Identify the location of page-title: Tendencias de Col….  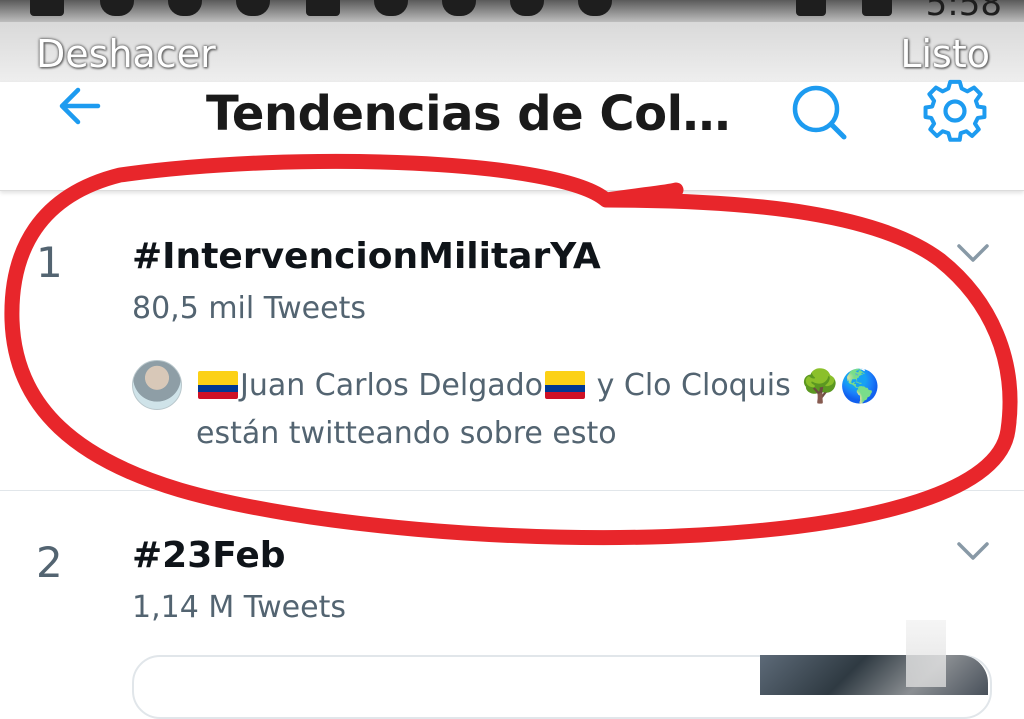
(468, 114).